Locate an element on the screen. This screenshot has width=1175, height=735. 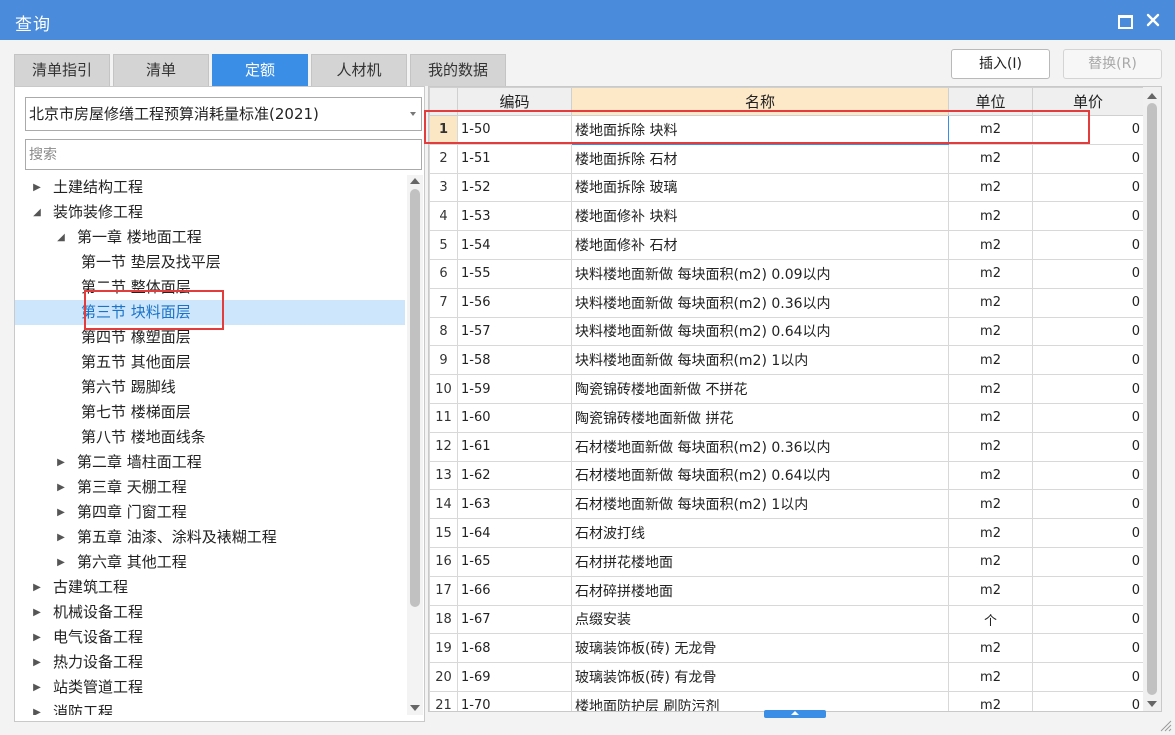
row-number: 9 is located at coordinates (443, 360).